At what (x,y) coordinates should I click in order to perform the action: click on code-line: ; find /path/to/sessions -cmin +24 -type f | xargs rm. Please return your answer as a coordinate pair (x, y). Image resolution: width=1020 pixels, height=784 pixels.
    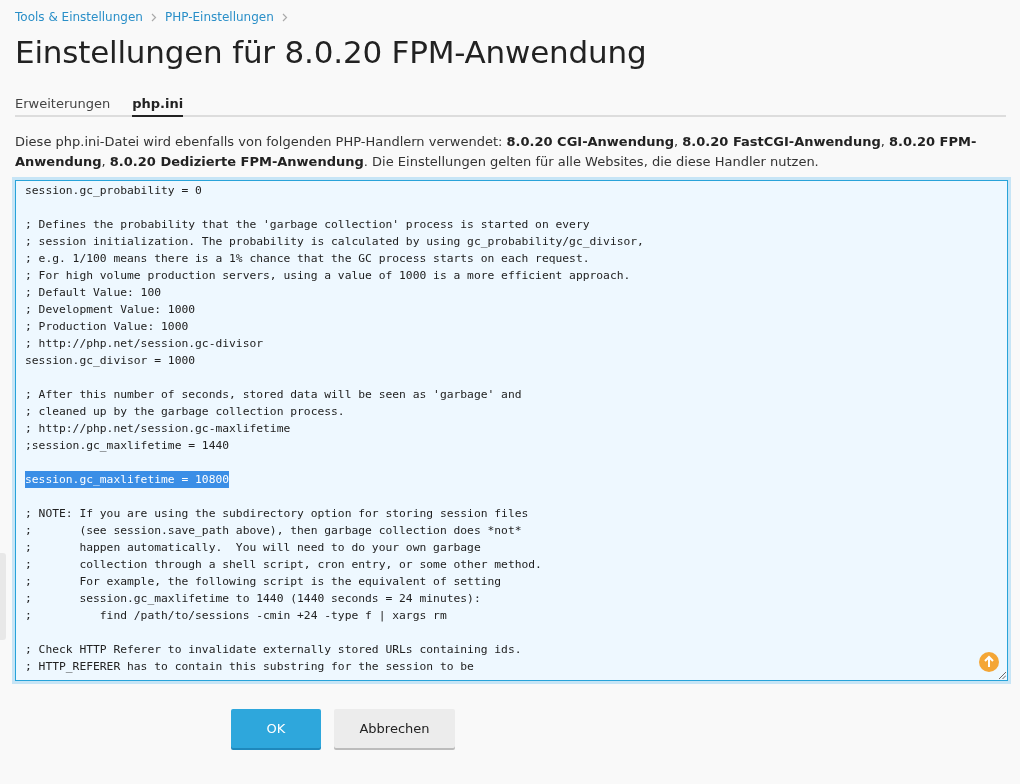
    Looking at the image, I should click on (236, 616).